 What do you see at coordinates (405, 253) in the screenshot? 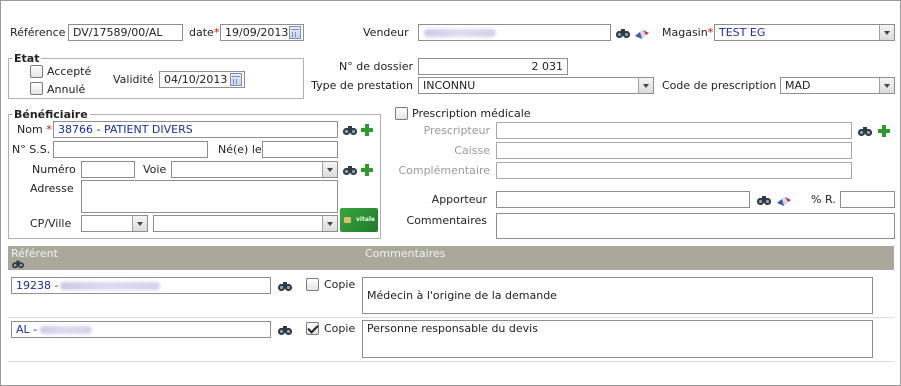
I see `col-commentaires-header: Commentaires` at bounding box center [405, 253].